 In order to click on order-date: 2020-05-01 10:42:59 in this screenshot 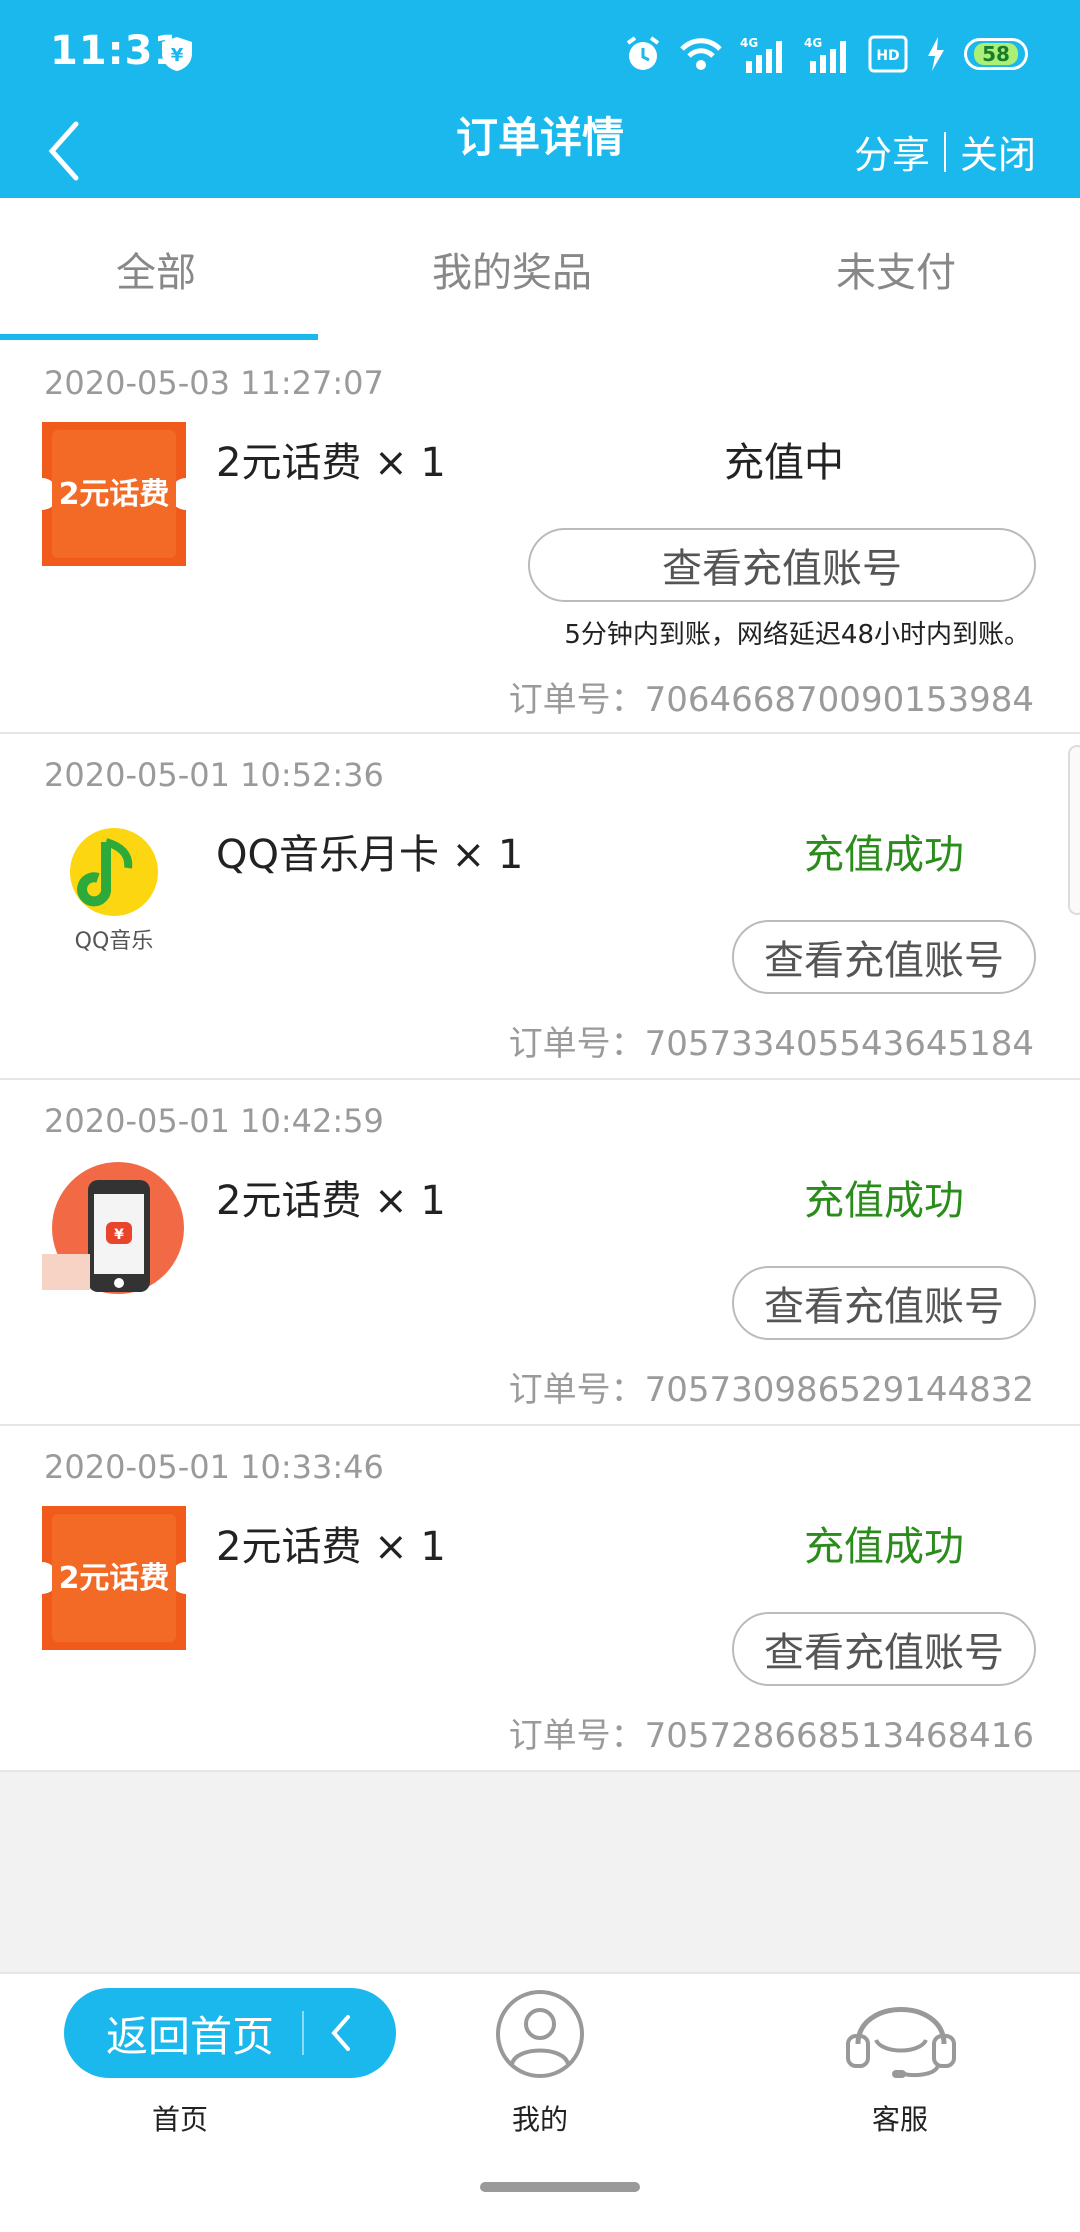, I will do `click(214, 1121)`.